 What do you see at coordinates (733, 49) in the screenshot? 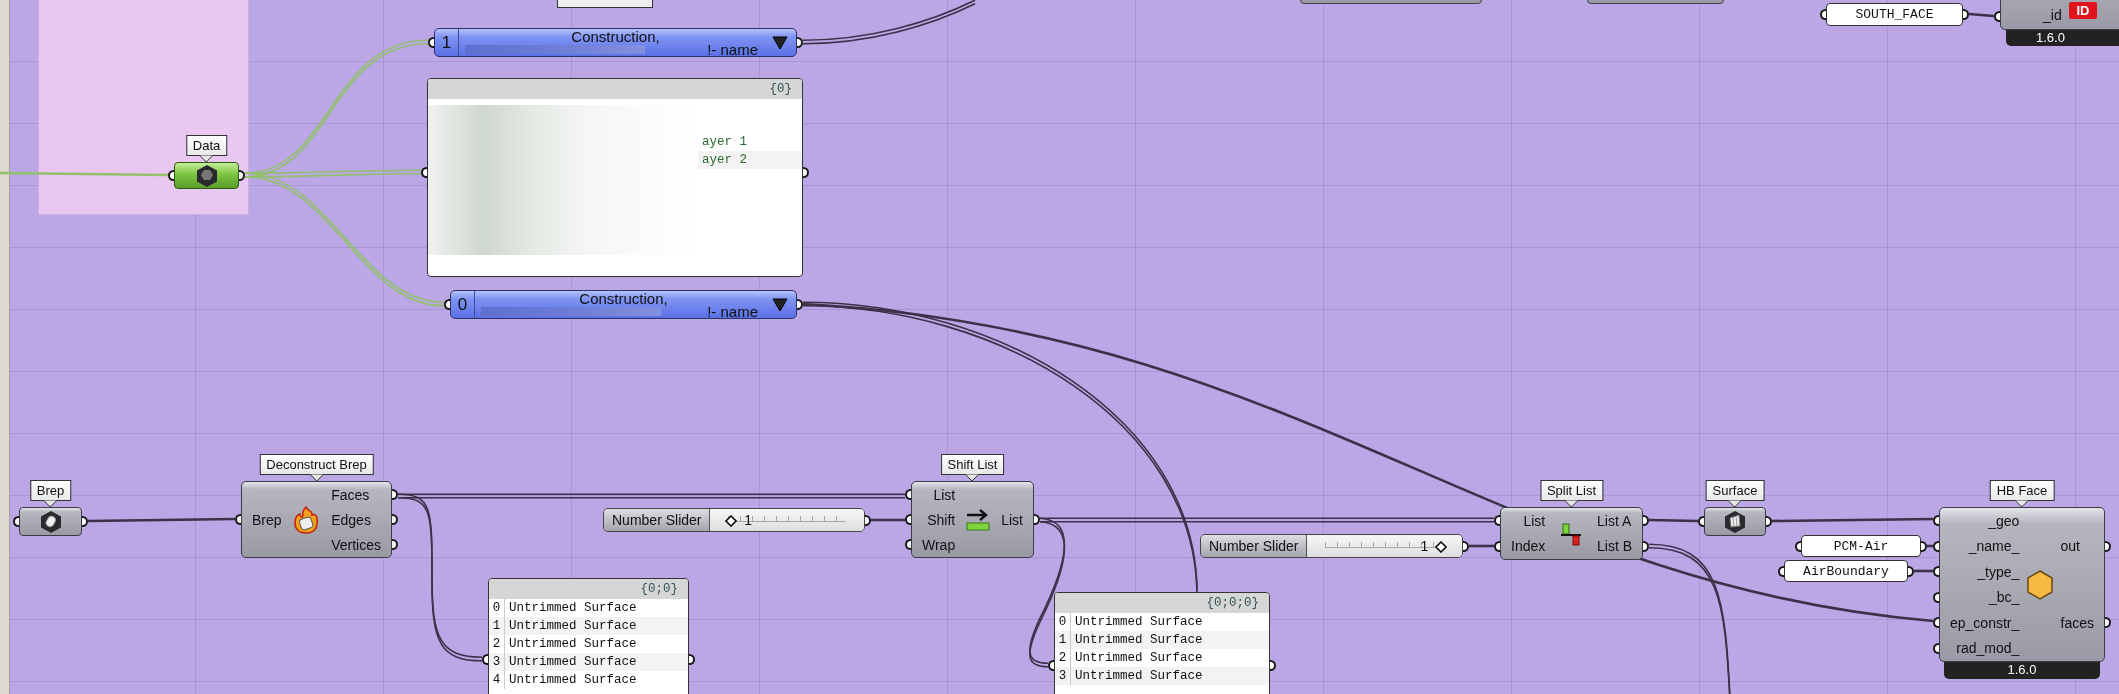
I see `item-text: !- name` at bounding box center [733, 49].